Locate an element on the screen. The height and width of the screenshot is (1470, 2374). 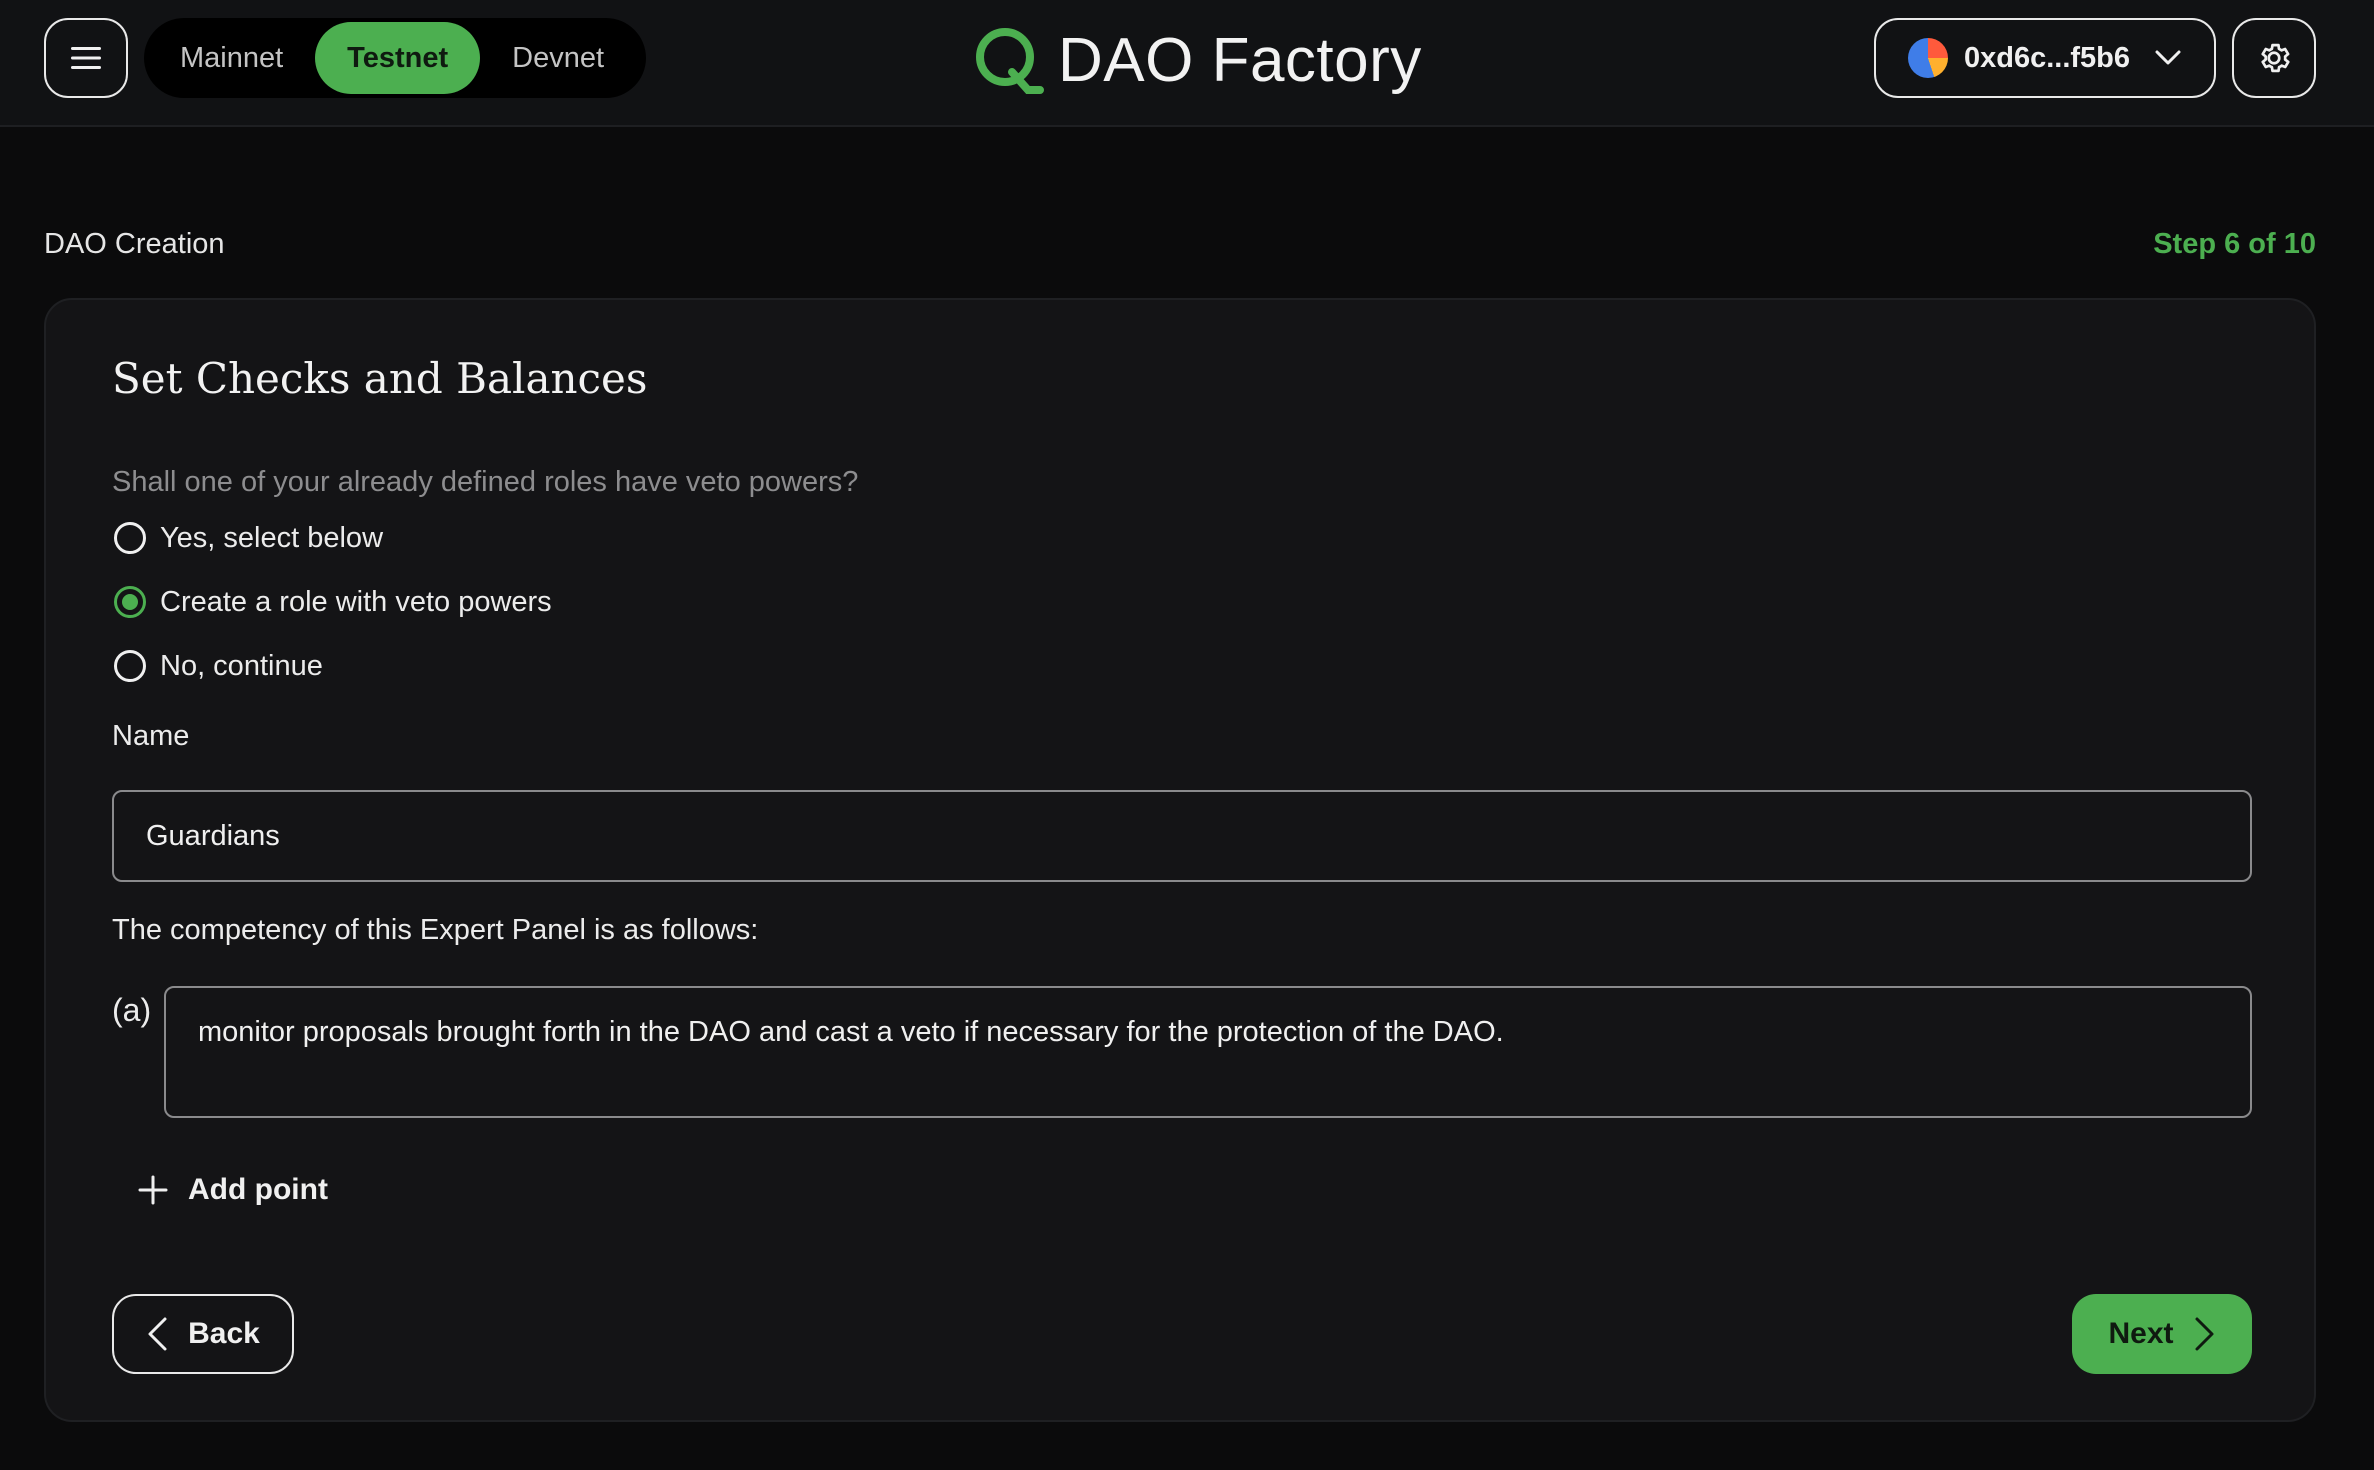
menu-button is located at coordinates (86, 58).